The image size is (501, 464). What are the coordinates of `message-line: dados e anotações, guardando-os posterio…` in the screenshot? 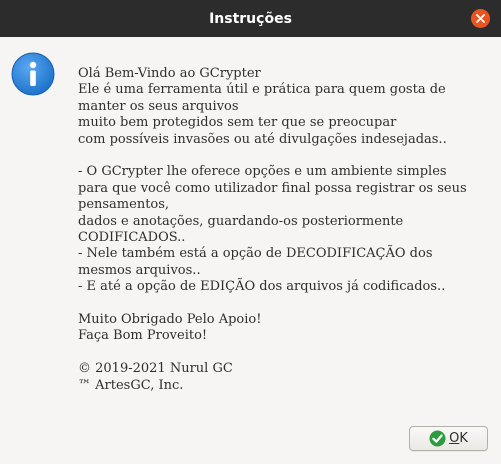 It's located at (241, 221).